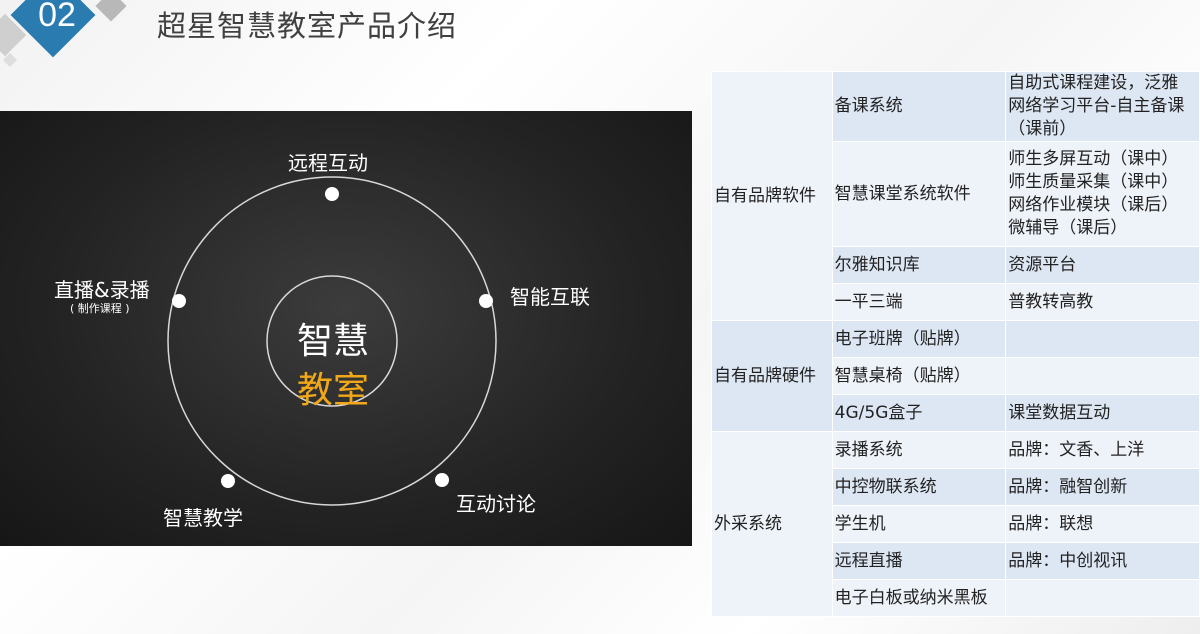 The width and height of the screenshot is (1200, 634). I want to click on table-row: 外采系统 录播系统 品牌：文香、上洋, so click(955, 524).